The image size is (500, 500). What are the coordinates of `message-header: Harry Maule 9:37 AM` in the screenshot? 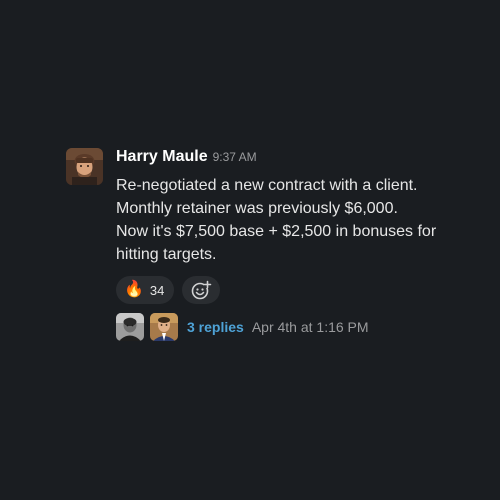 It's located at (296, 159).